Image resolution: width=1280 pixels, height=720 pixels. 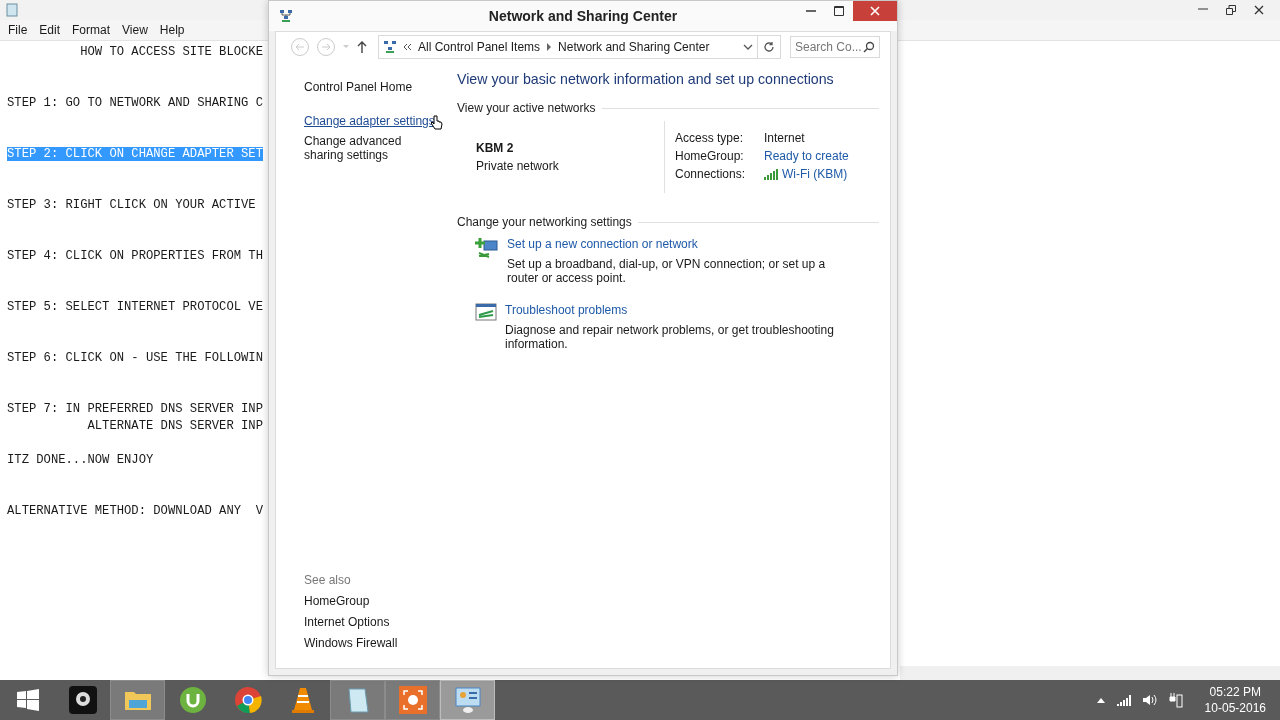 I want to click on refresh-icon, so click(x=769, y=47).